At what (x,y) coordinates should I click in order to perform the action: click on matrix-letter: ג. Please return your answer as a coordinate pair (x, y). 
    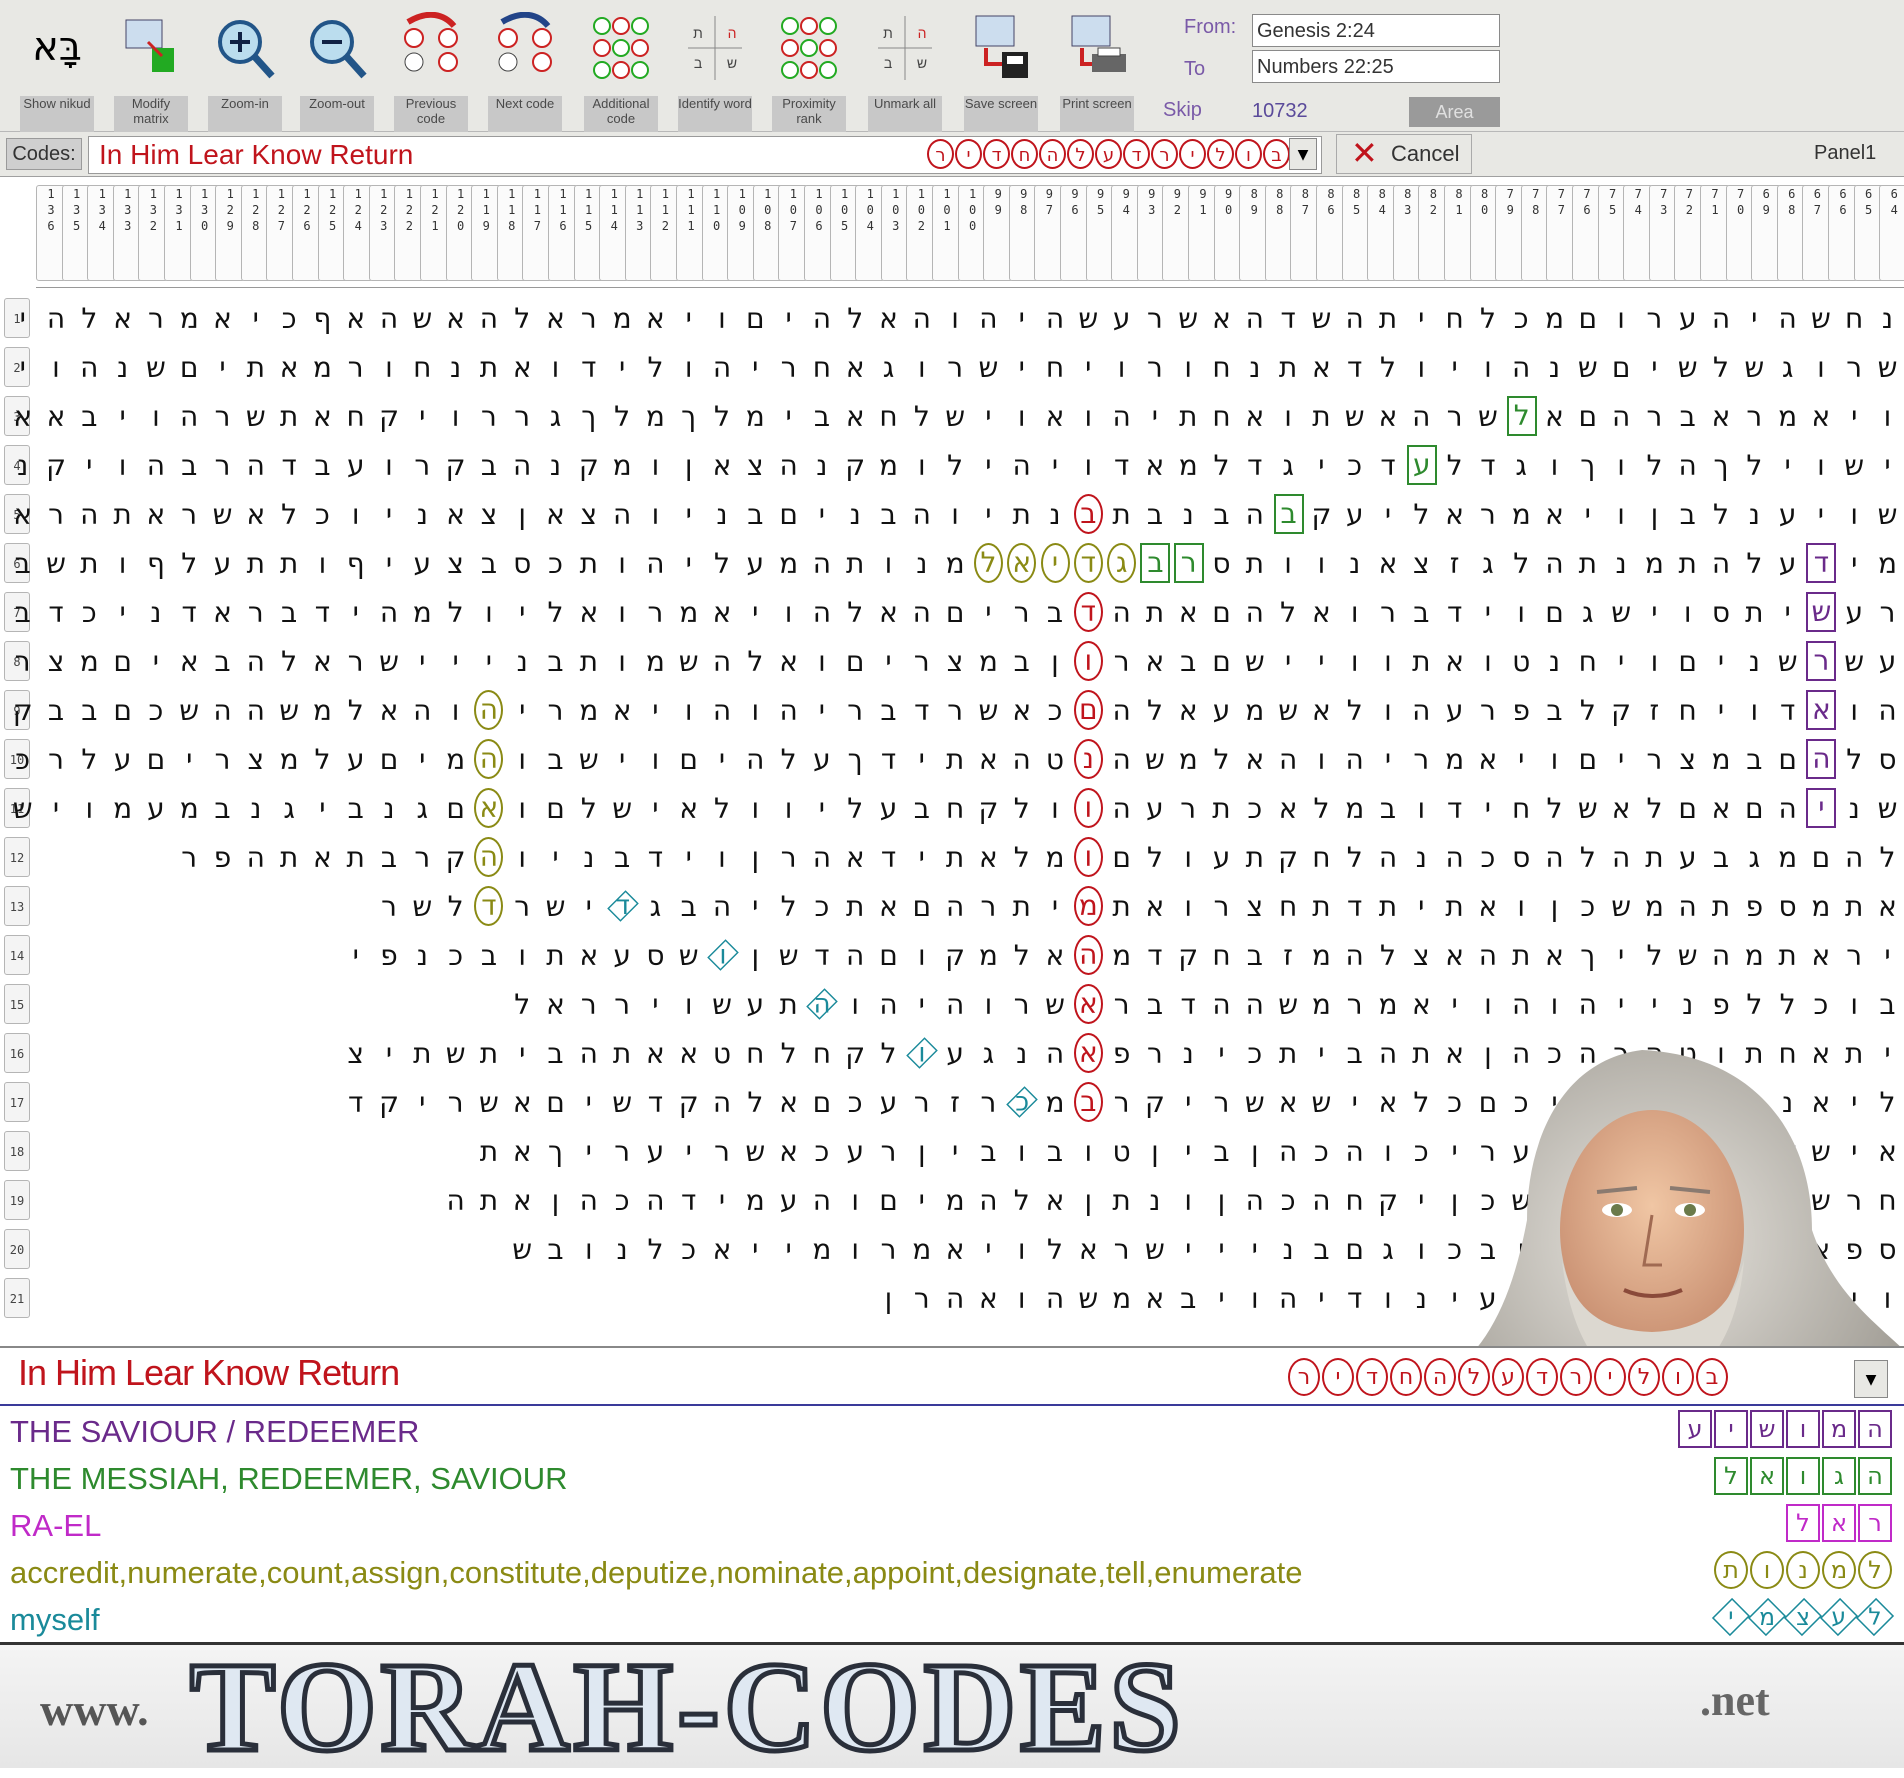
    Looking at the image, I should click on (1587, 612).